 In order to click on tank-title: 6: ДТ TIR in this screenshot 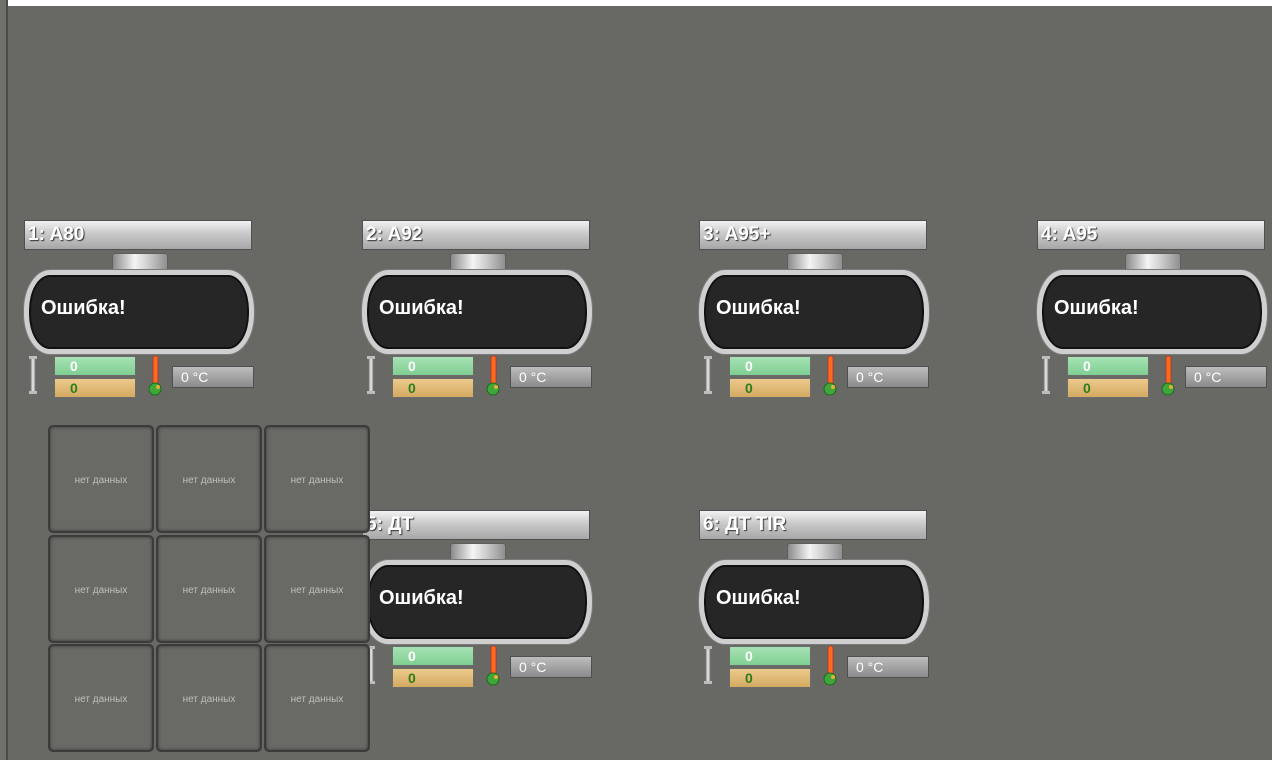, I will do `click(813, 525)`.